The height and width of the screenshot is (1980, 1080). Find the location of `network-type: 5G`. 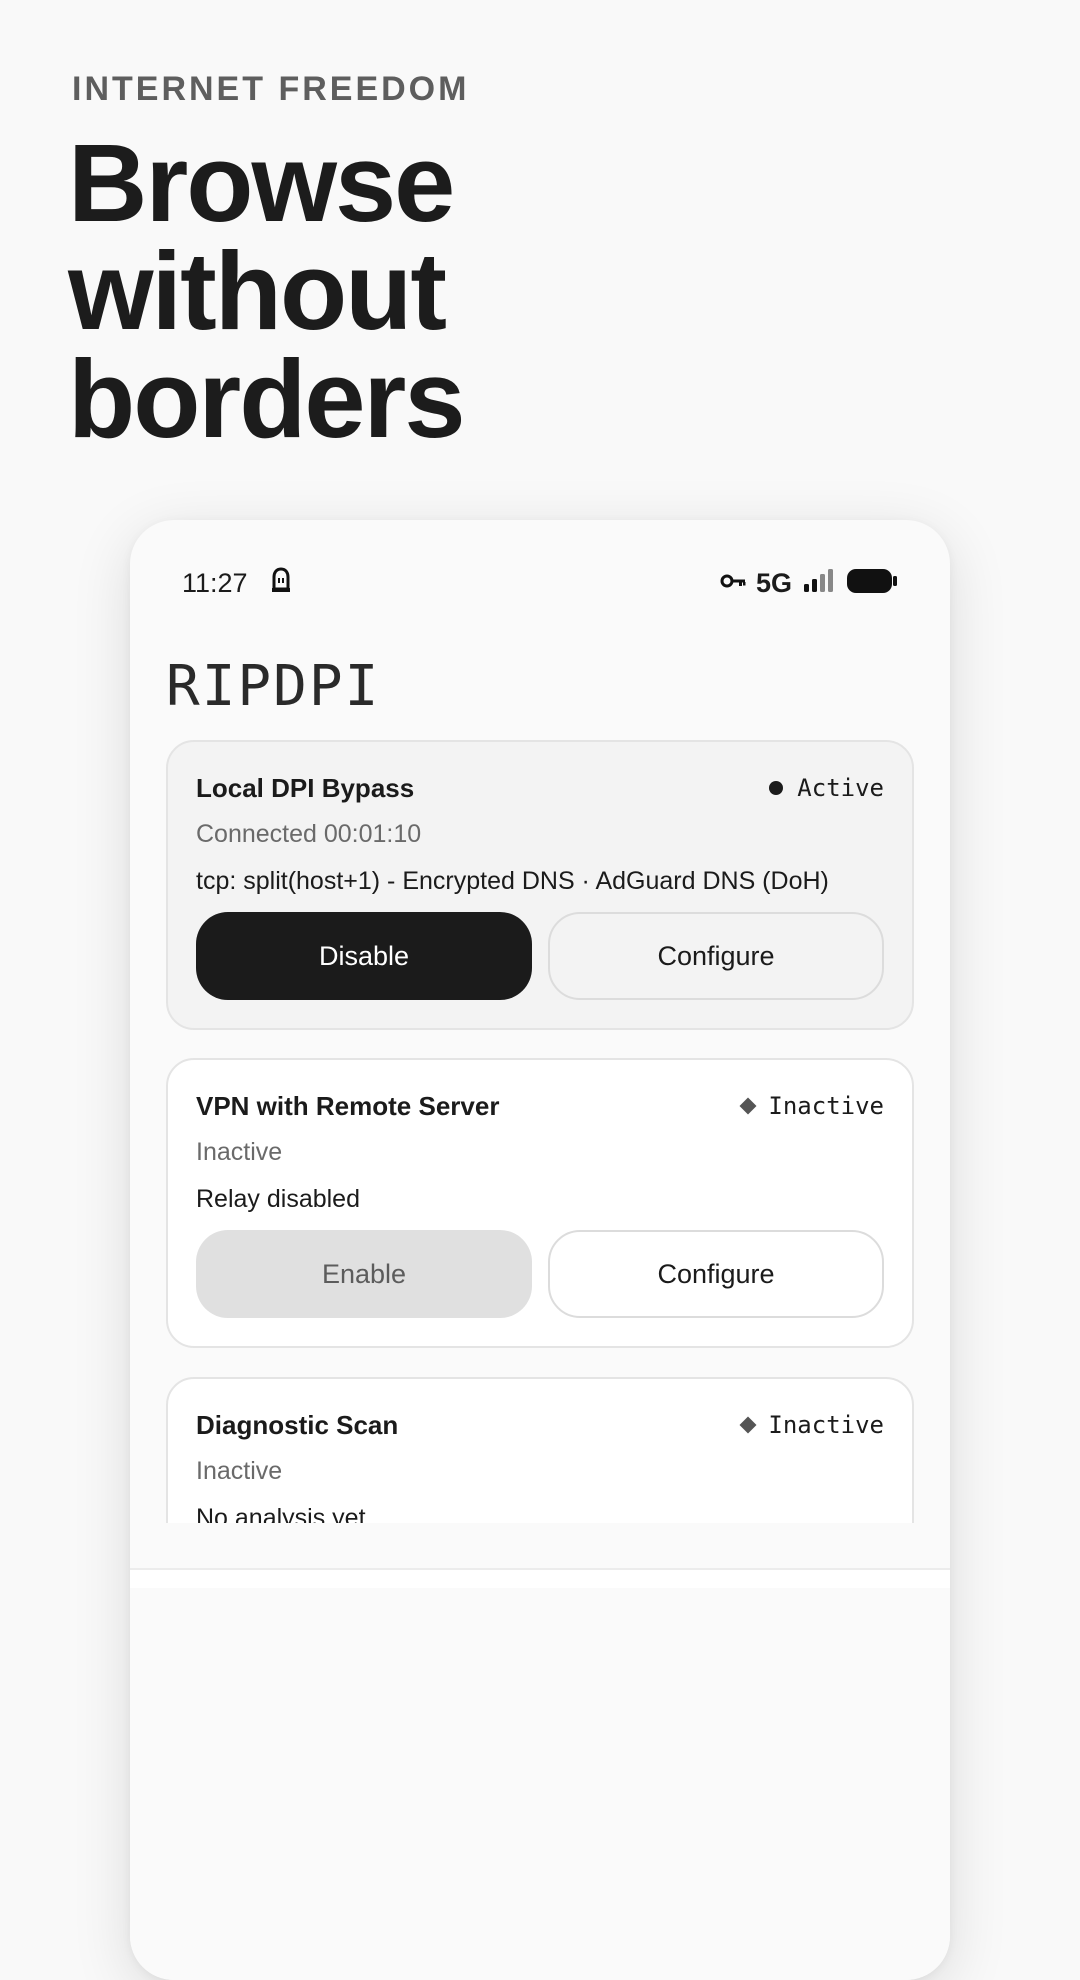

network-type: 5G is located at coordinates (773, 582).